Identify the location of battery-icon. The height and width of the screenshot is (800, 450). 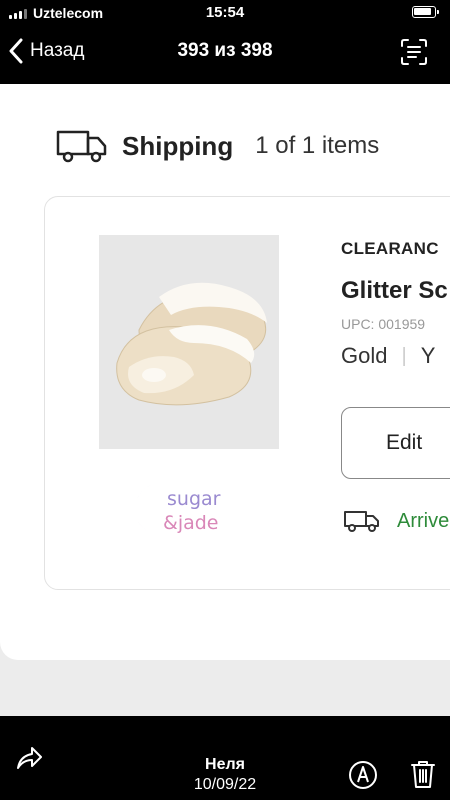
(425, 12).